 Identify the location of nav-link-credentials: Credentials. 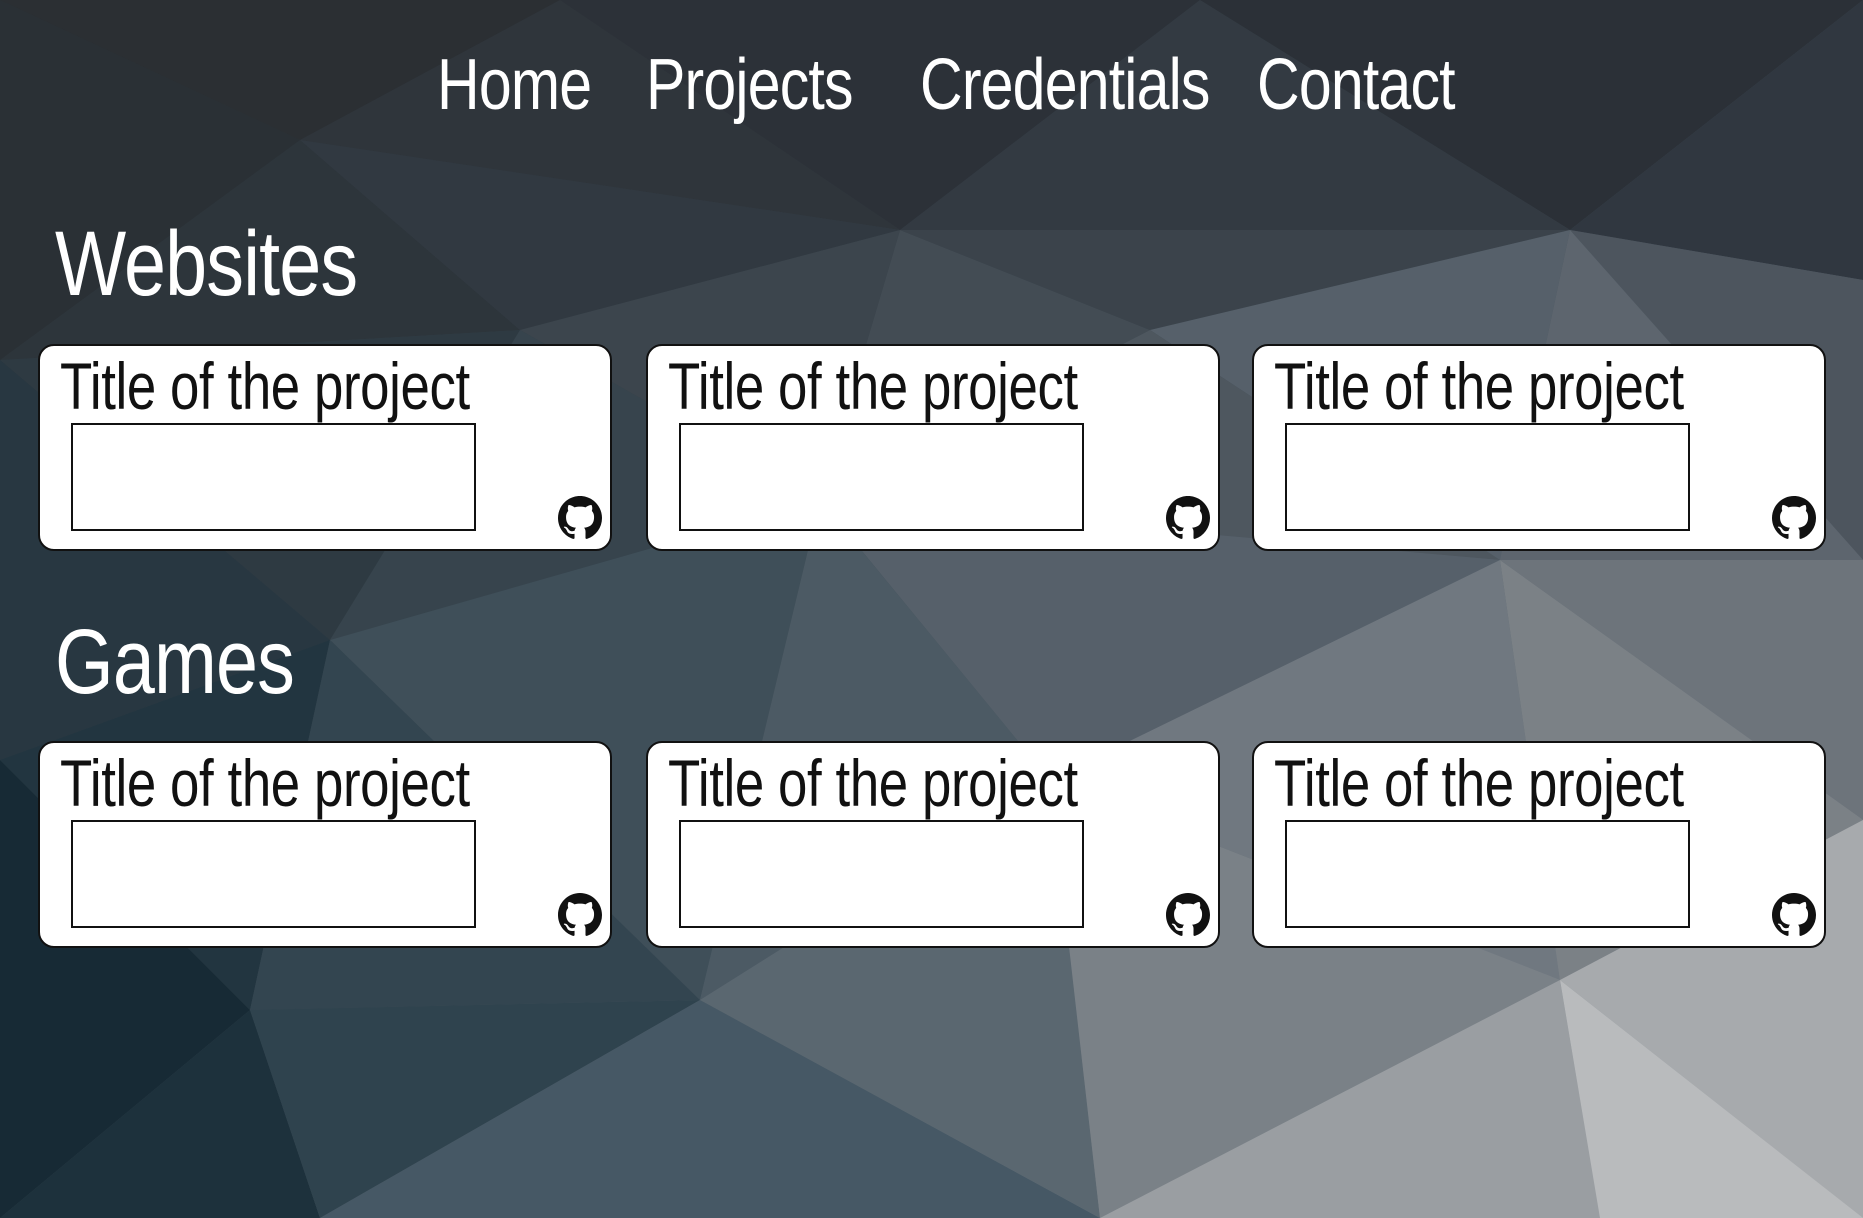
(1065, 85).